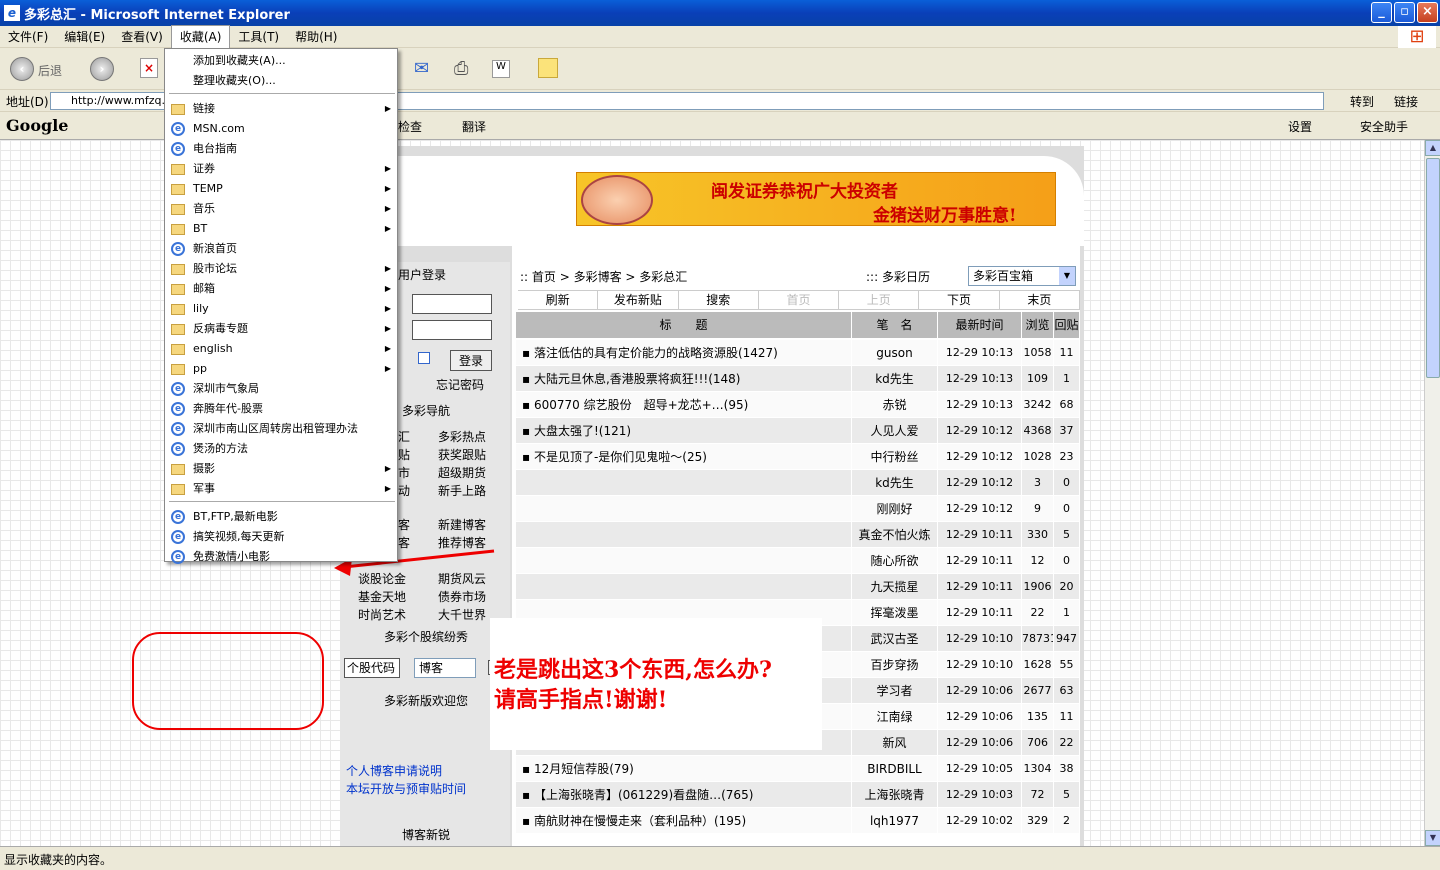  Describe the element at coordinates (281, 149) in the screenshot. I see `favorites-item: e 电台指南` at that location.